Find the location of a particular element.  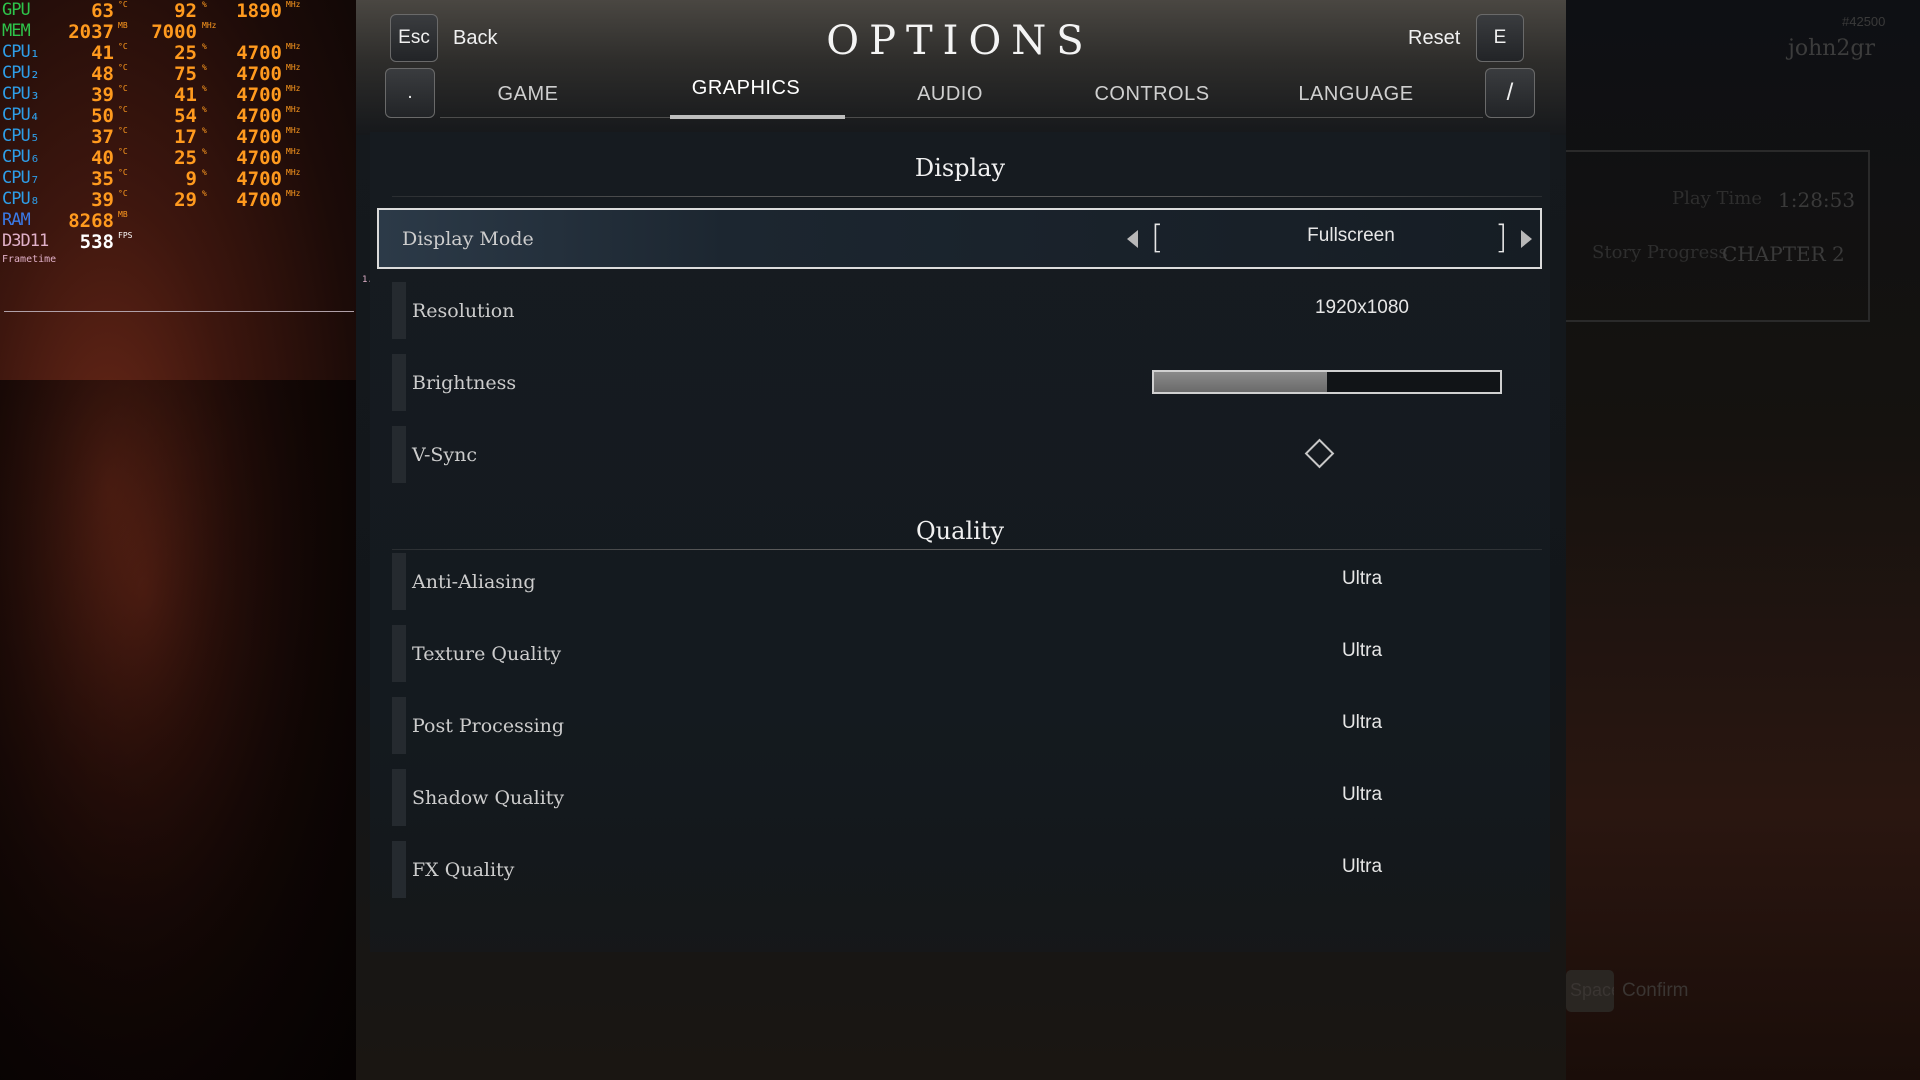

setting-label: V-Sync is located at coordinates (445, 455).